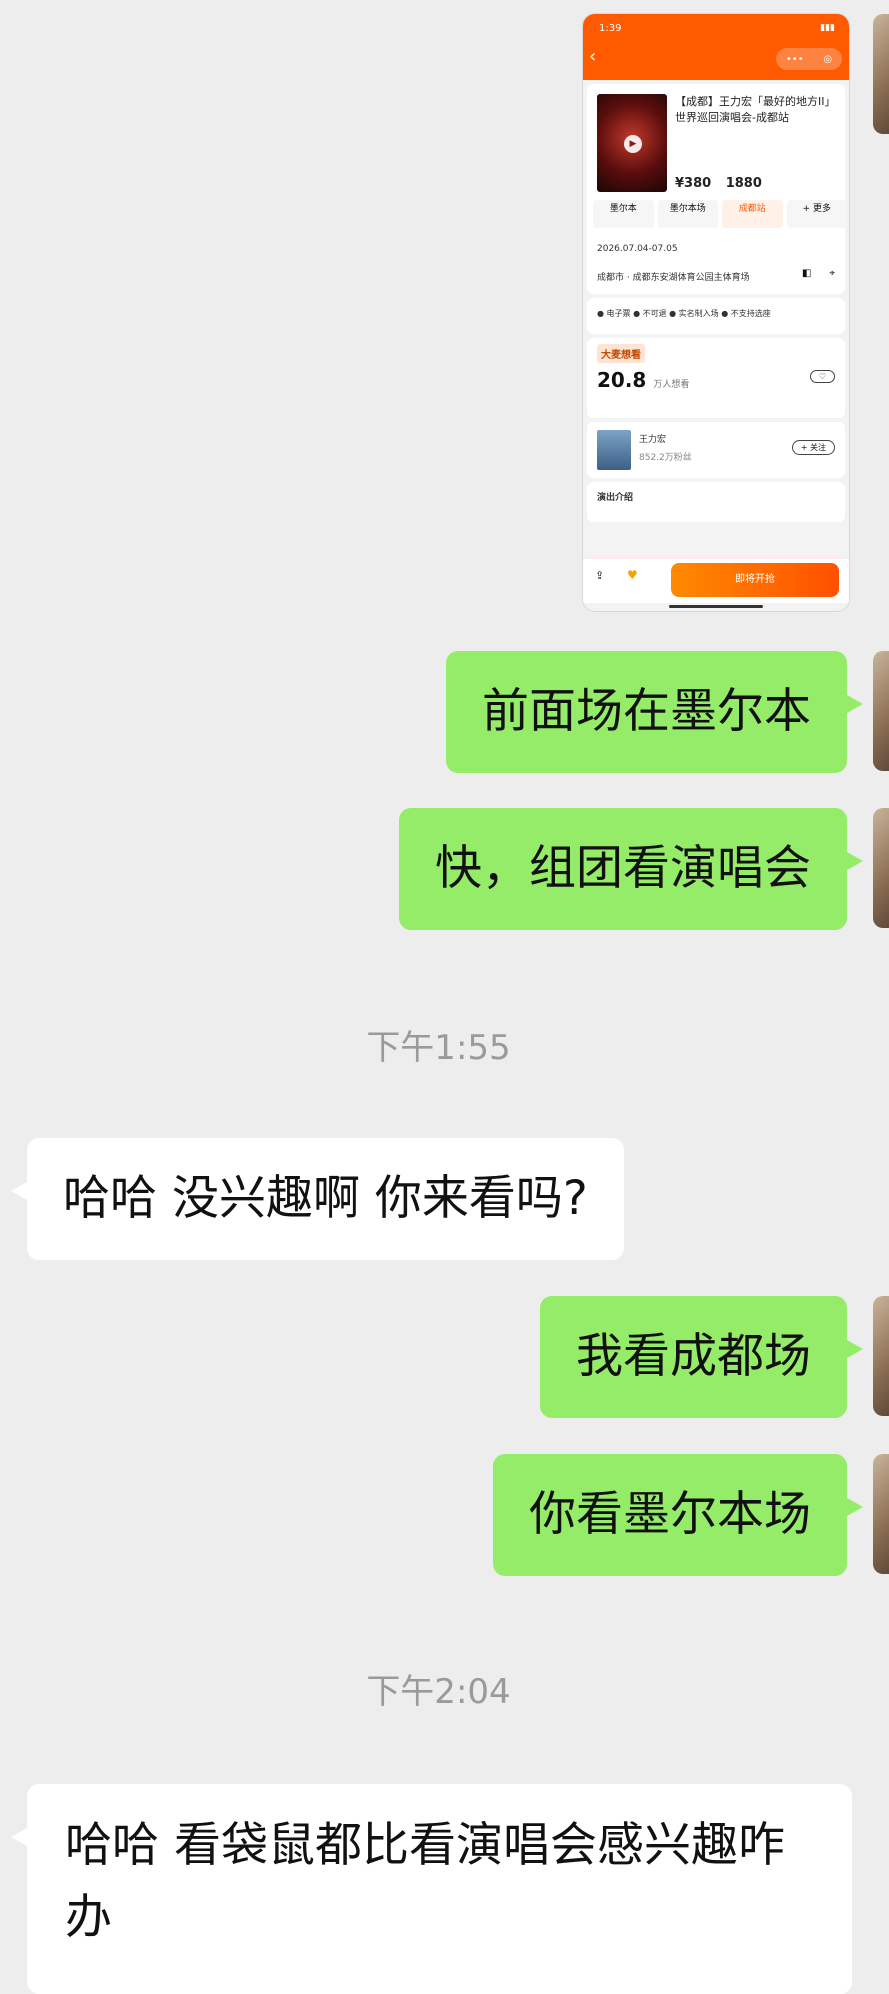  Describe the element at coordinates (614, 450) in the screenshot. I see `artist-avatar` at that location.